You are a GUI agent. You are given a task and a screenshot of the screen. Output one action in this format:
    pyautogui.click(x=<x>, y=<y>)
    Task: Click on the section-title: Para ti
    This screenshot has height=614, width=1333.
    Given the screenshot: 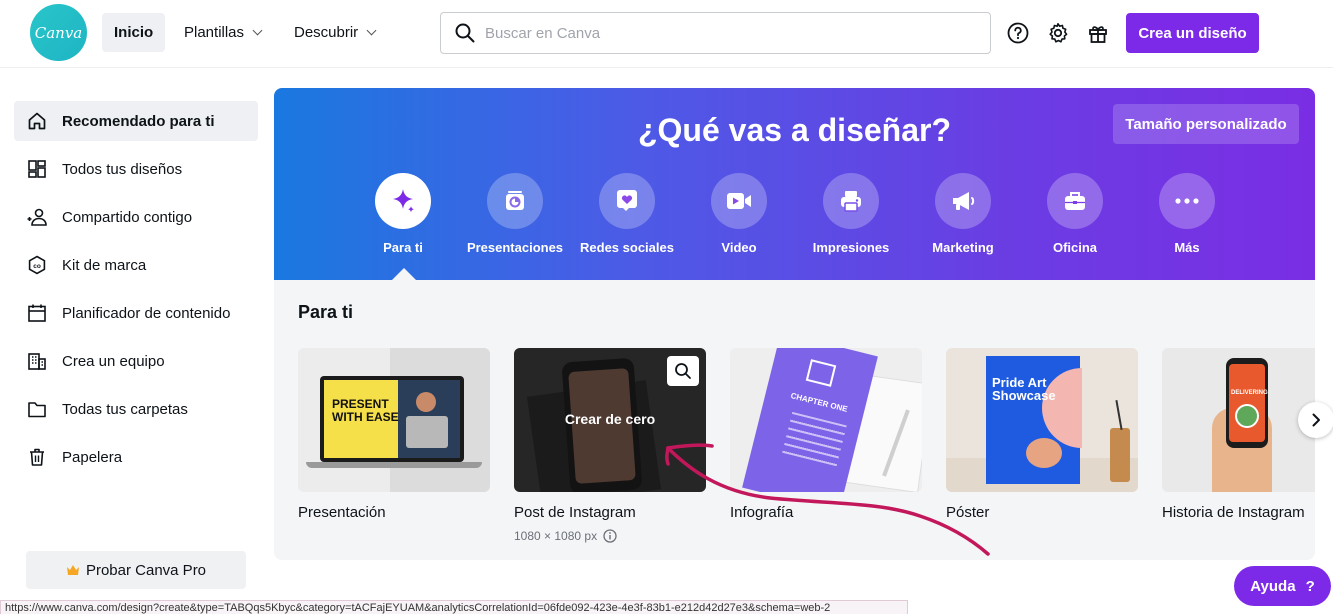 What is the action you would take?
    pyautogui.click(x=326, y=312)
    